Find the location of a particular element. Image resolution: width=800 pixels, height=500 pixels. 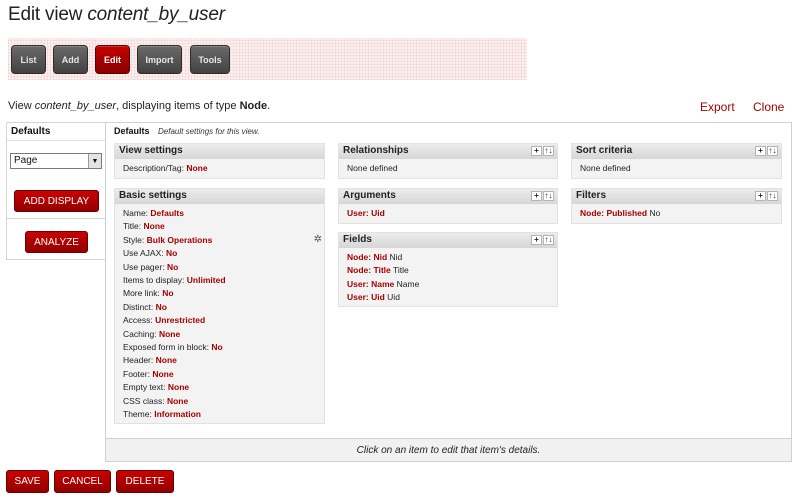

arguments-box: Arguments + ↑↓ User: Uid is located at coordinates (448, 206).